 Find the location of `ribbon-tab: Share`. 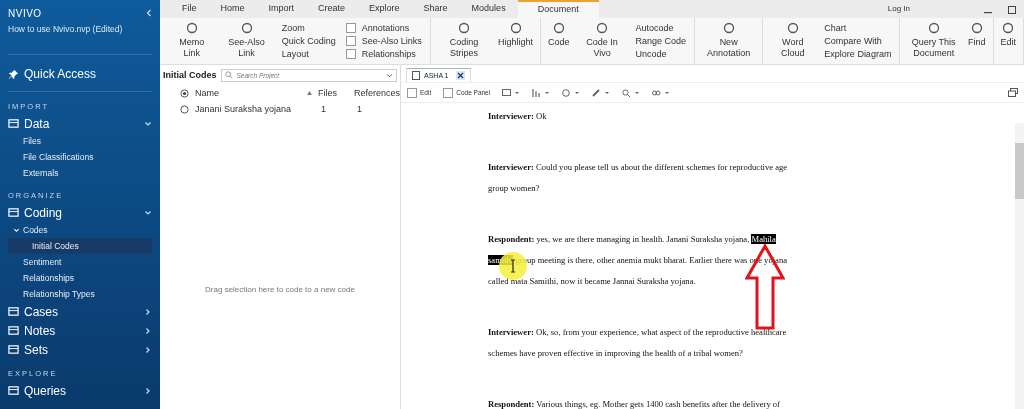

ribbon-tab: Share is located at coordinates (435, 9).